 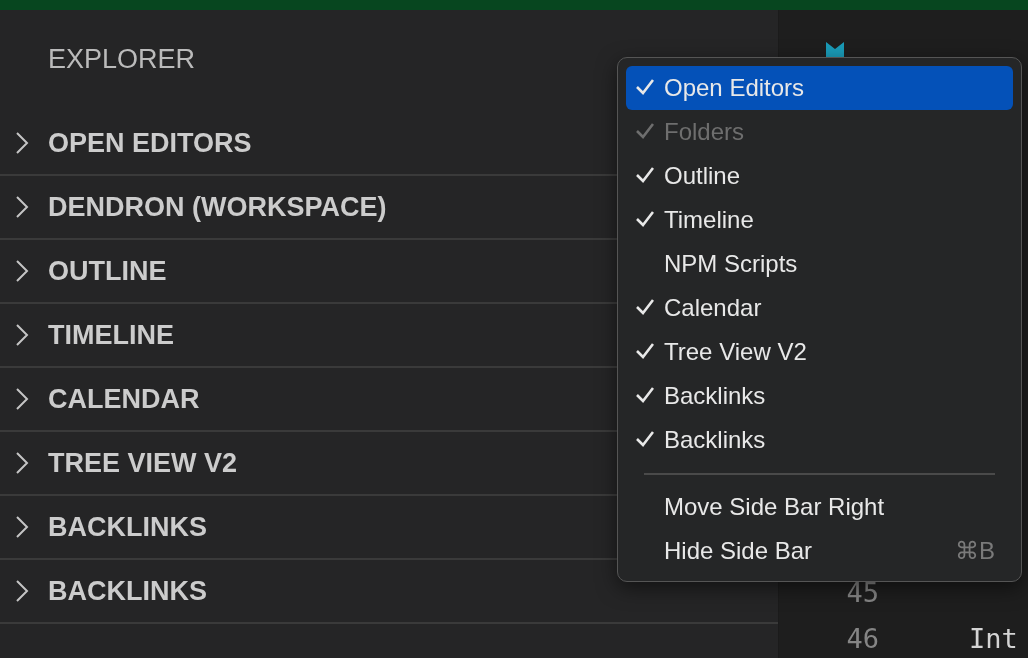 I want to click on section-header: TIMELINE, so click(x=87, y=335).